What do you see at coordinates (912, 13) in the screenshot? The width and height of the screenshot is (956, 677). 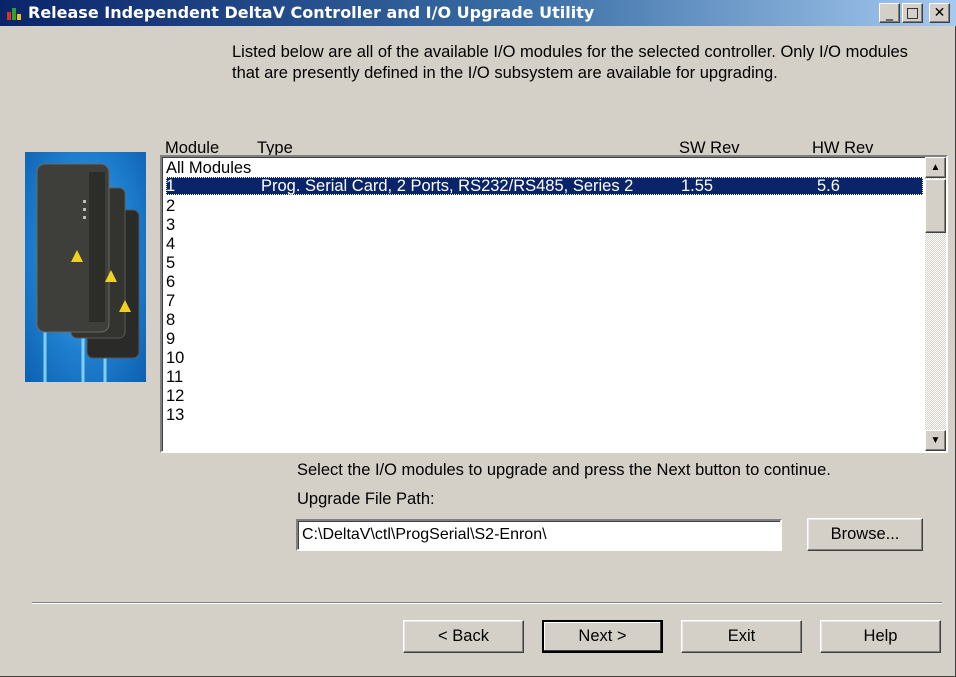 I see `maximize-button: □` at bounding box center [912, 13].